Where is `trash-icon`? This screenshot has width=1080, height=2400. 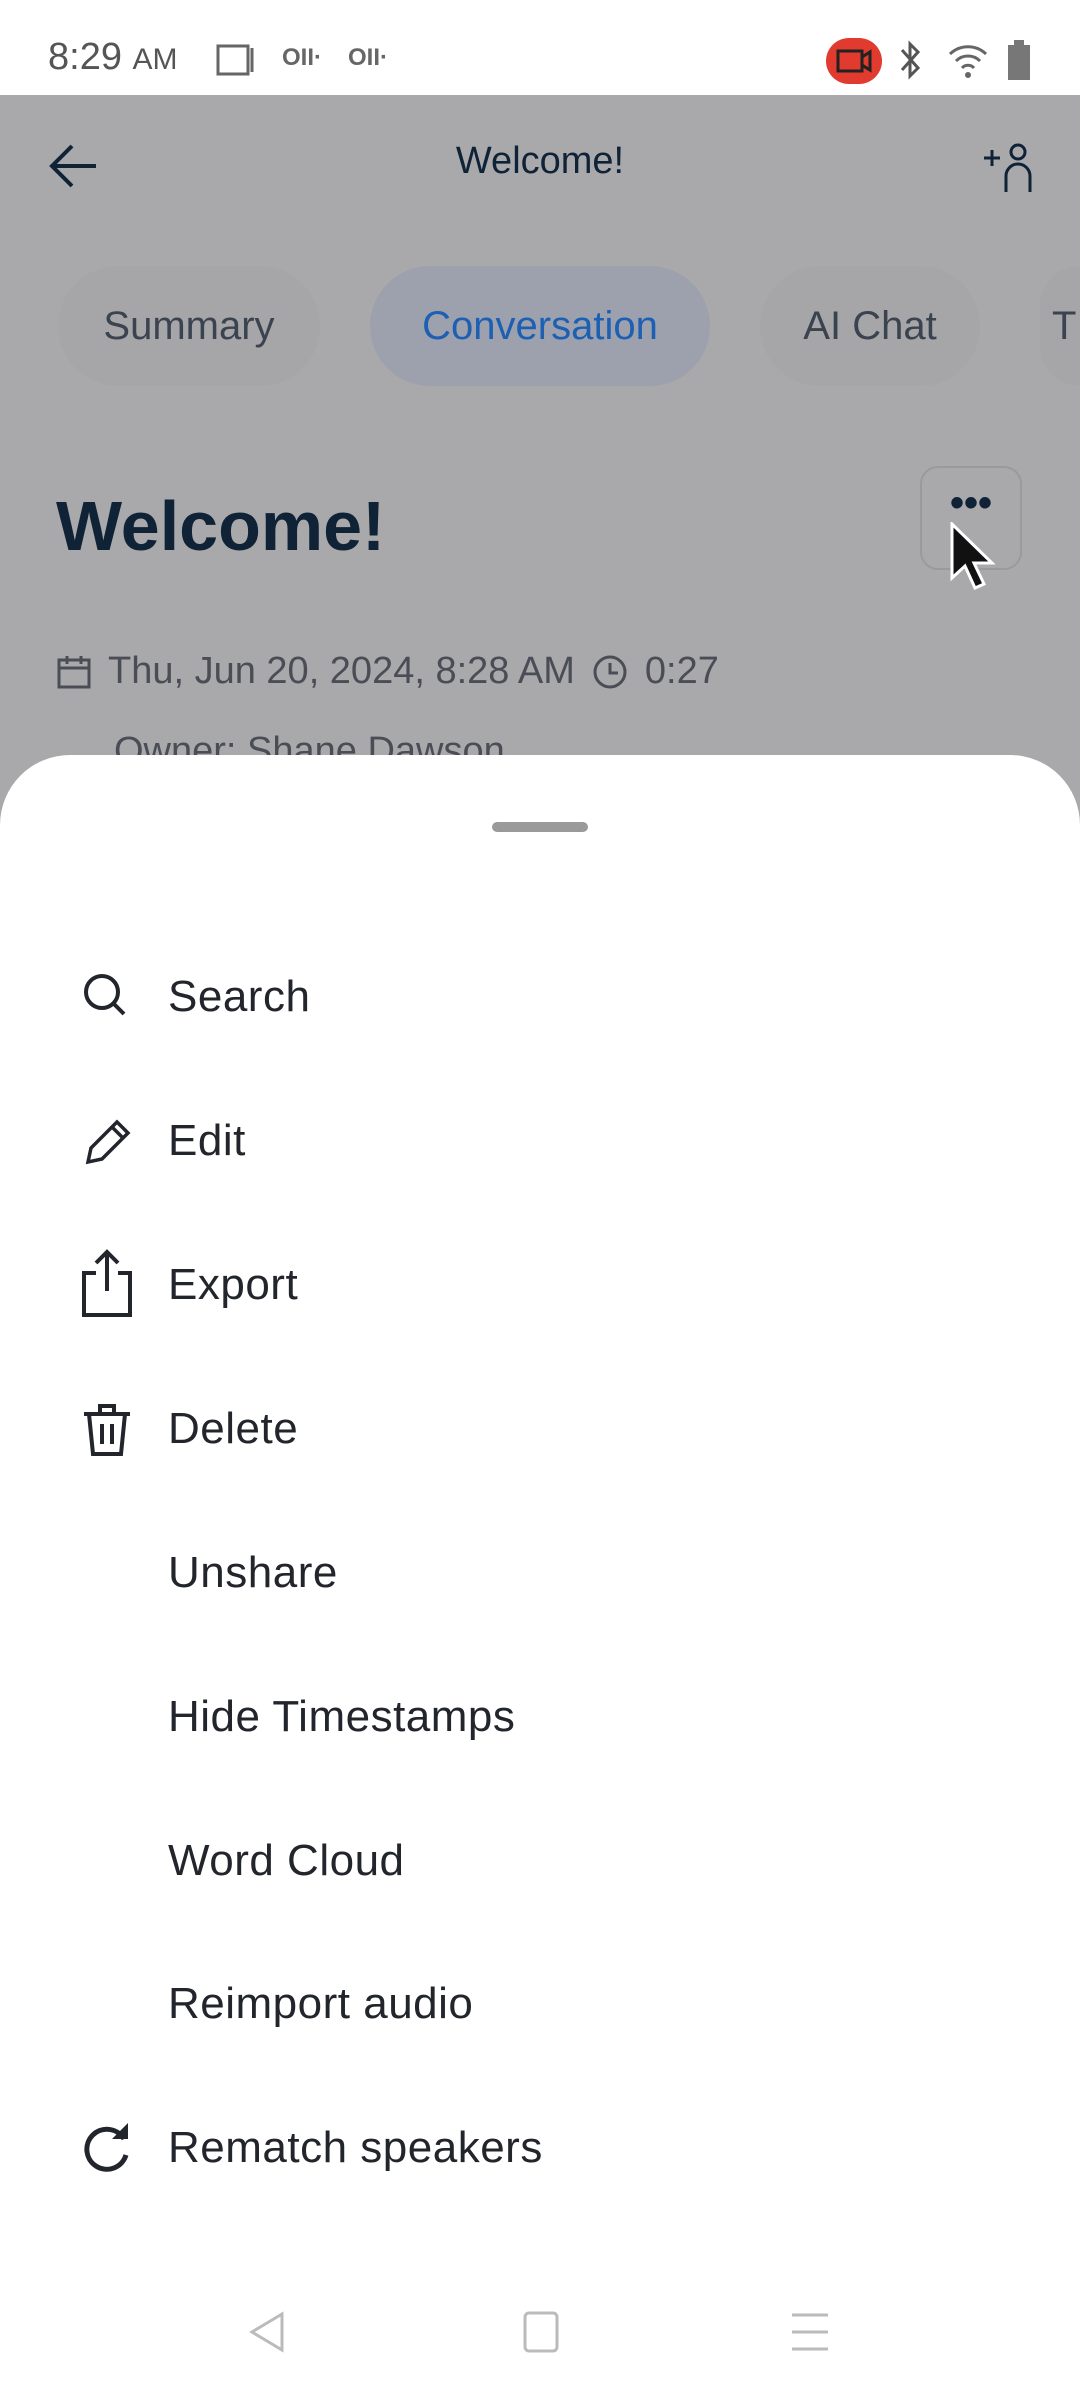 trash-icon is located at coordinates (107, 1430).